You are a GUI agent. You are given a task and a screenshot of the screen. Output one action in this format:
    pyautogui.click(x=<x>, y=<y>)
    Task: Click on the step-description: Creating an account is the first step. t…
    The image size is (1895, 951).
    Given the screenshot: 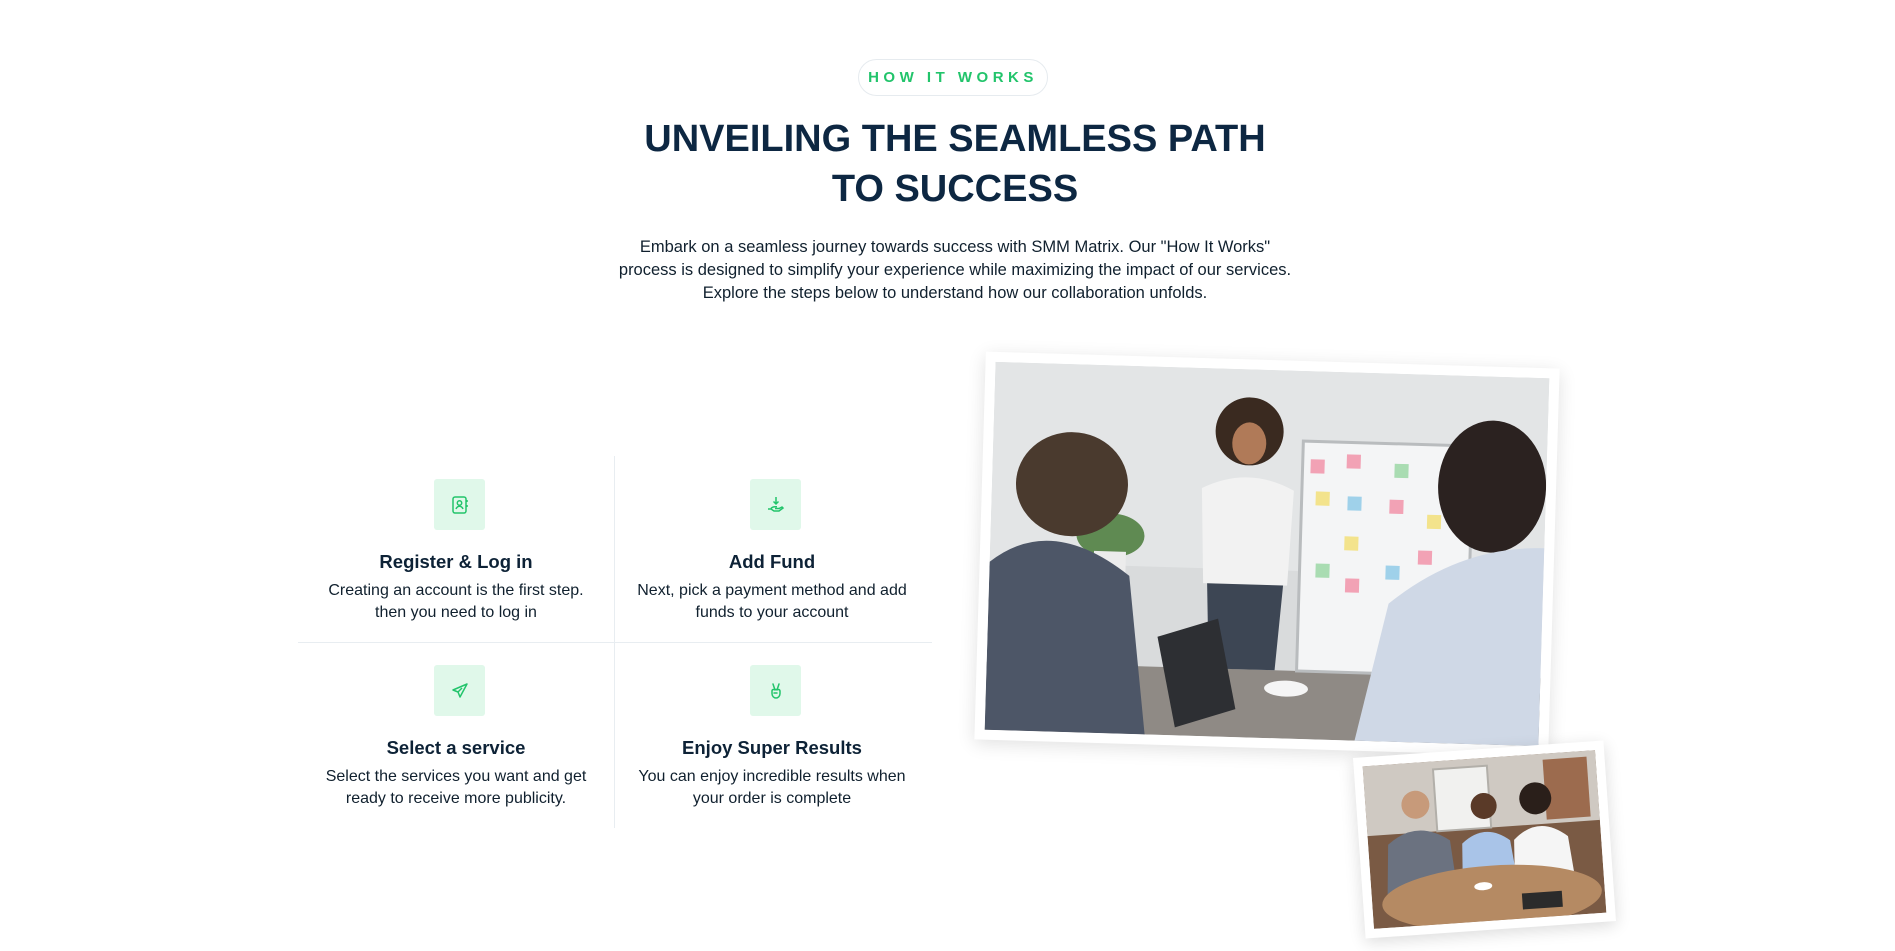 What is the action you would take?
    pyautogui.click(x=456, y=601)
    